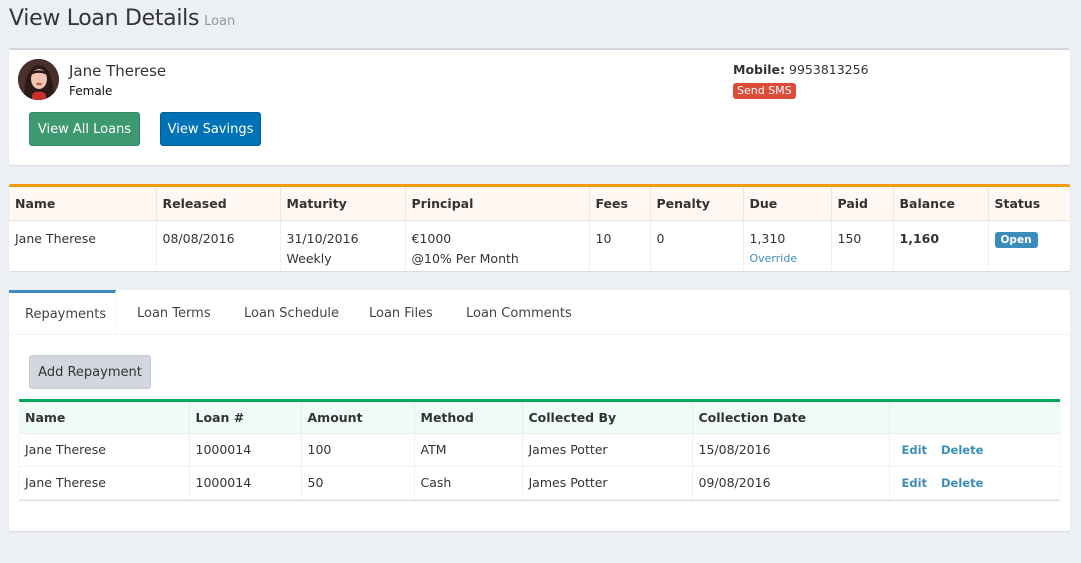 Image resolution: width=1081 pixels, height=563 pixels. I want to click on col-status: Status, so click(1029, 204).